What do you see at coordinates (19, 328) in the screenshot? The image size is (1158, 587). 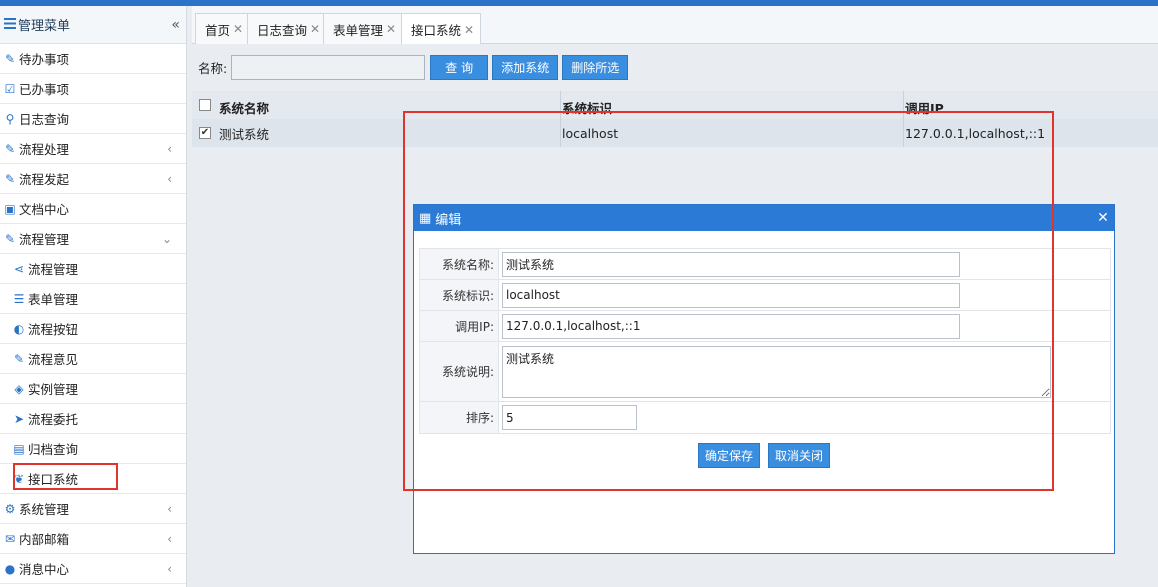 I see `toggle-icon: ◐` at bounding box center [19, 328].